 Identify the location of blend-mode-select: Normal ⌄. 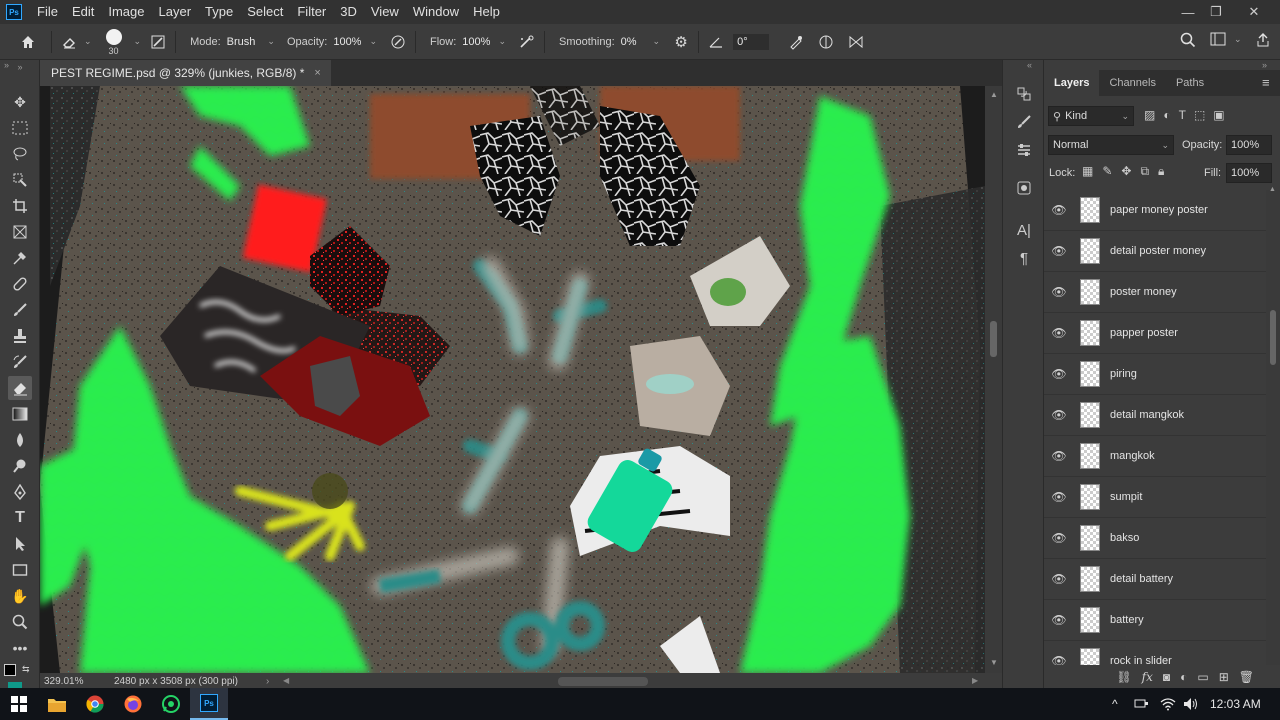
(1111, 145).